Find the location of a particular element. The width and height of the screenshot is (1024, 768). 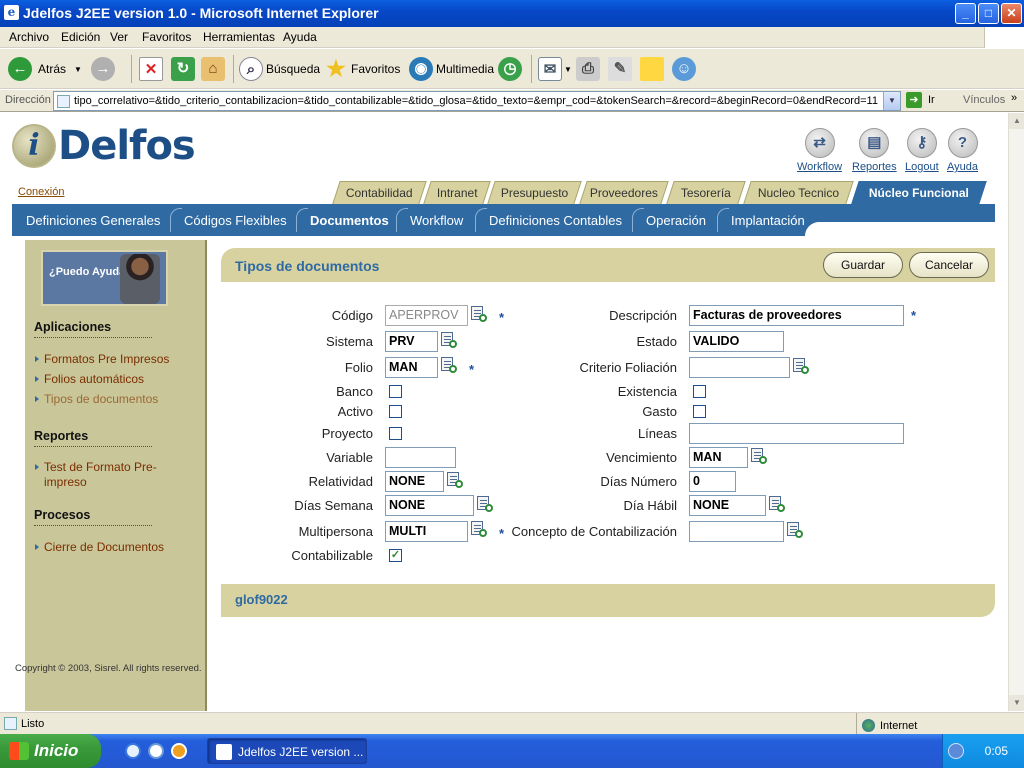

existencia-checkbox is located at coordinates (699, 391).